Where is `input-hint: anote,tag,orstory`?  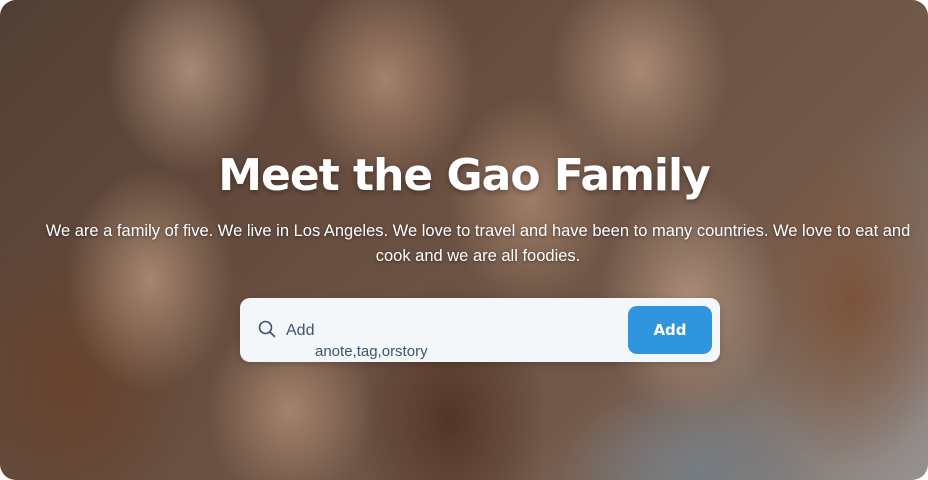 input-hint: anote,tag,orstory is located at coordinates (371, 352).